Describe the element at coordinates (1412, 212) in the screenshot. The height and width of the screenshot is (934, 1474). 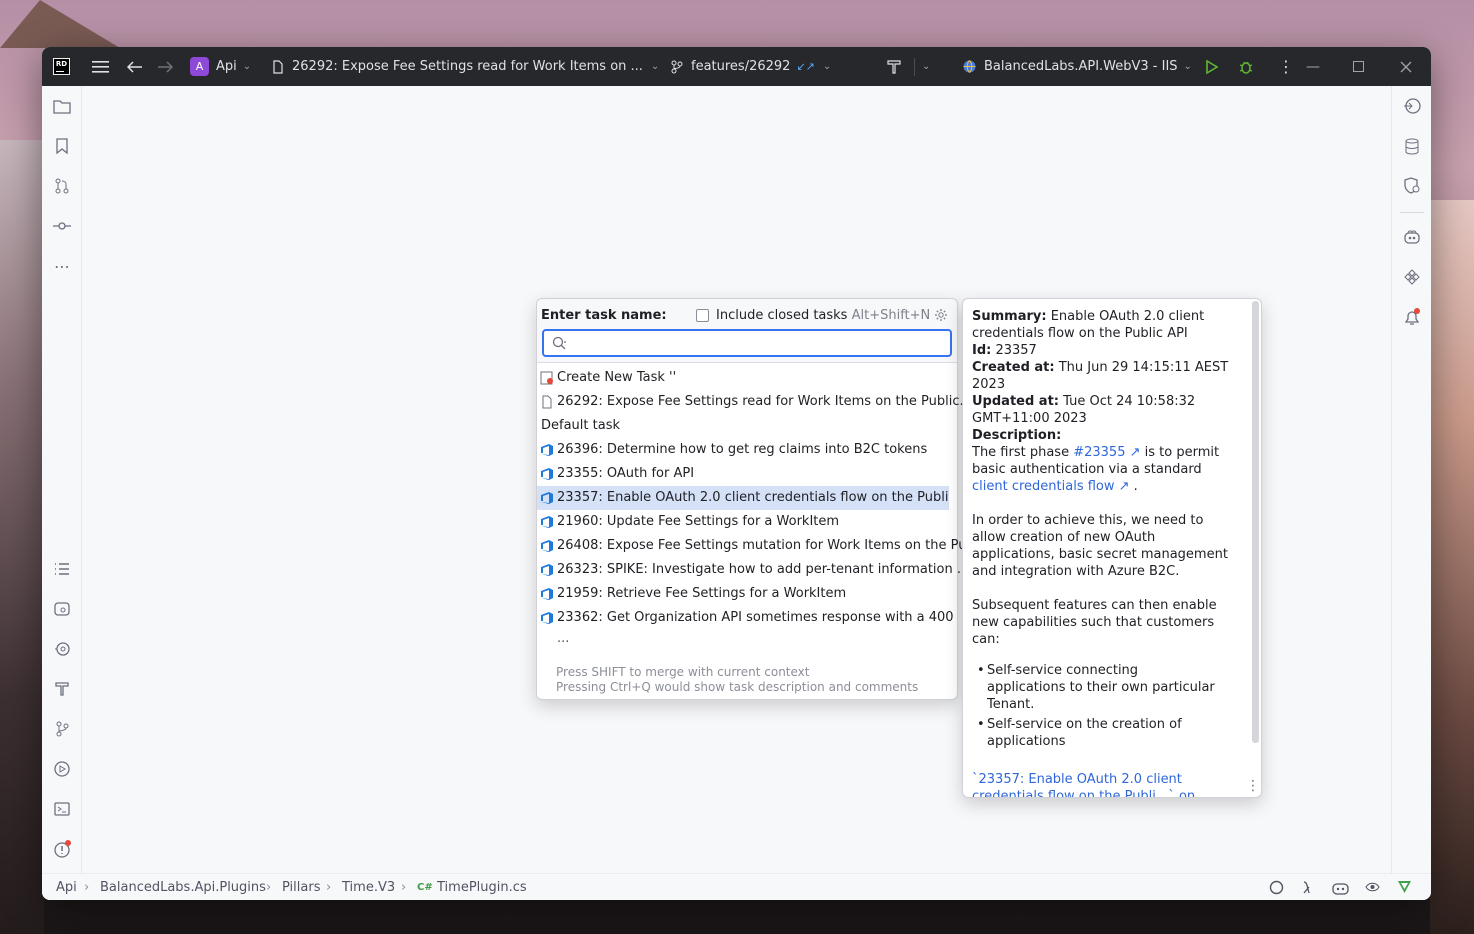
I see `separator` at that location.